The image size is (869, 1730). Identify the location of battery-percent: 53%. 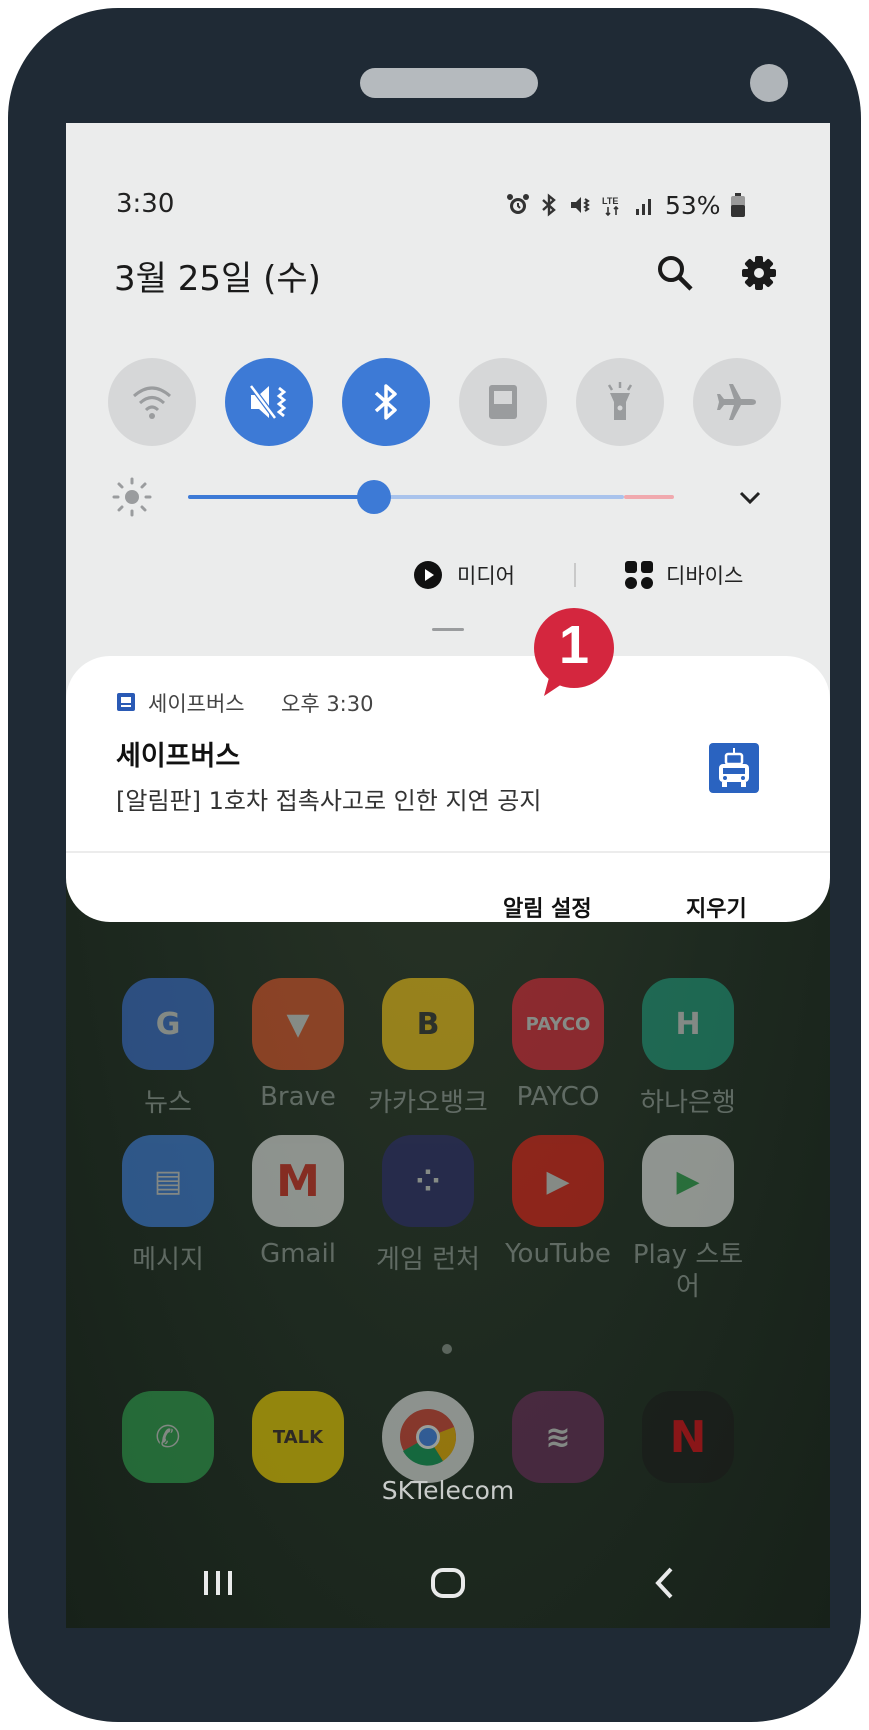
(693, 205).